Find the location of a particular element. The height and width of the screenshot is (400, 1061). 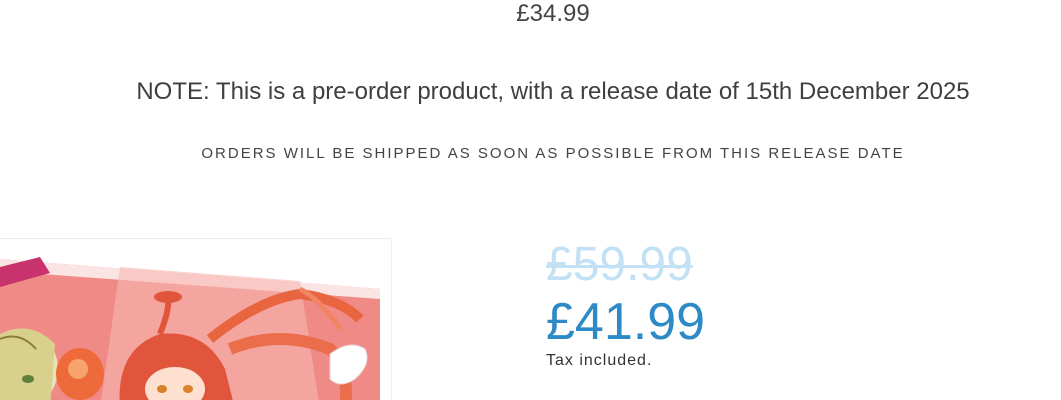

compare-at-price: £59.99 is located at coordinates (619, 264).